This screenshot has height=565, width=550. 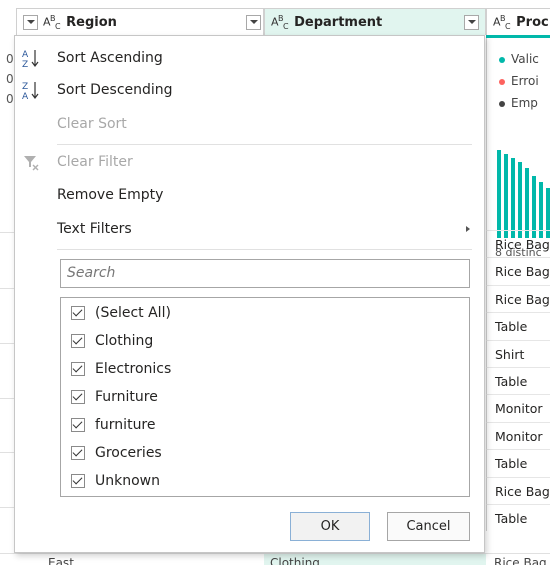 I want to click on empty-label: Emp, so click(x=524, y=103).